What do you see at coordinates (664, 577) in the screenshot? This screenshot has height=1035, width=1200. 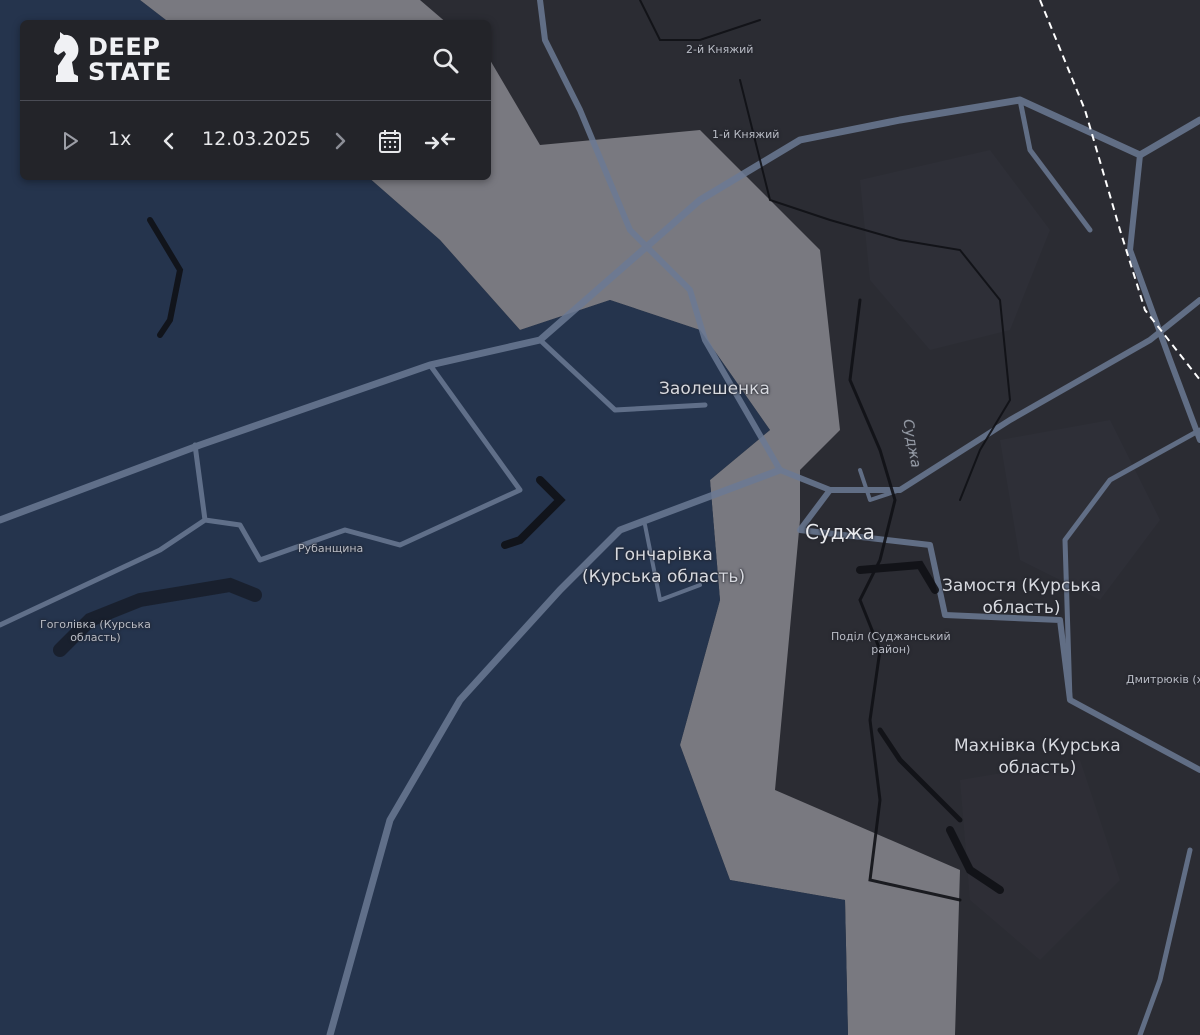 I see `label-honcharivka-line2: (Курська область)` at bounding box center [664, 577].